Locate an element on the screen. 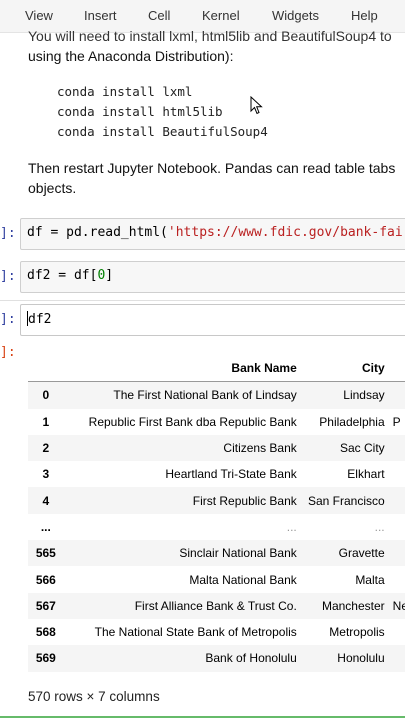  markdown-line: using the Anaconda Distribution): is located at coordinates (131, 56).